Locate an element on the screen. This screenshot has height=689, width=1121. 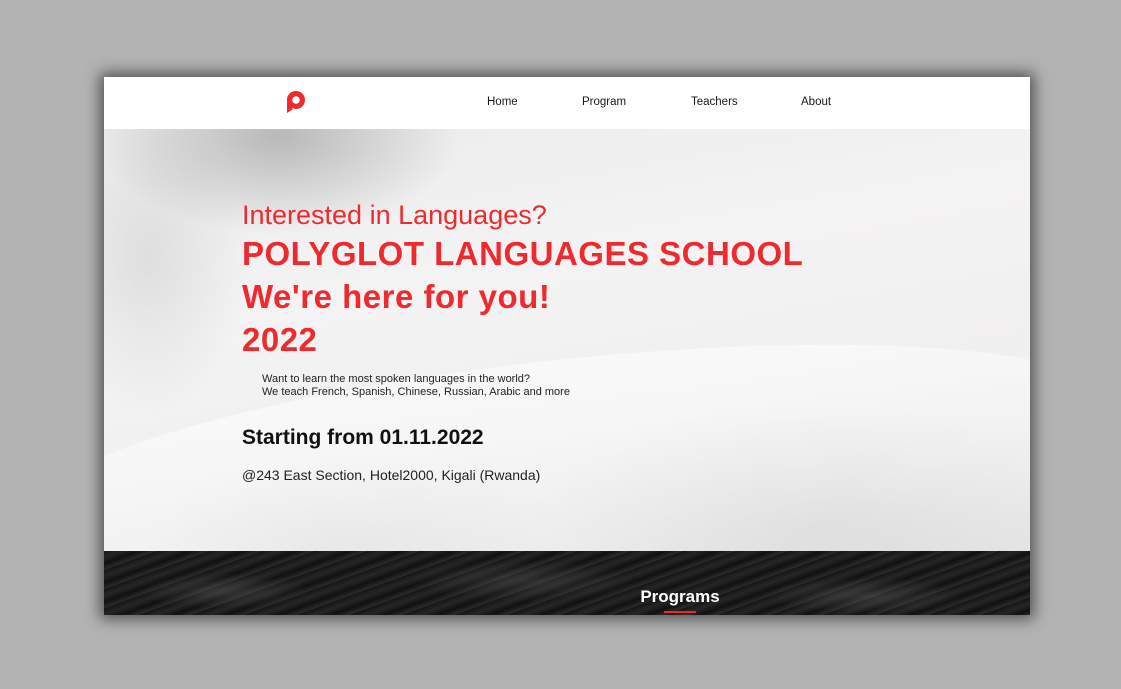
programs-section: Programs is located at coordinates (567, 583).